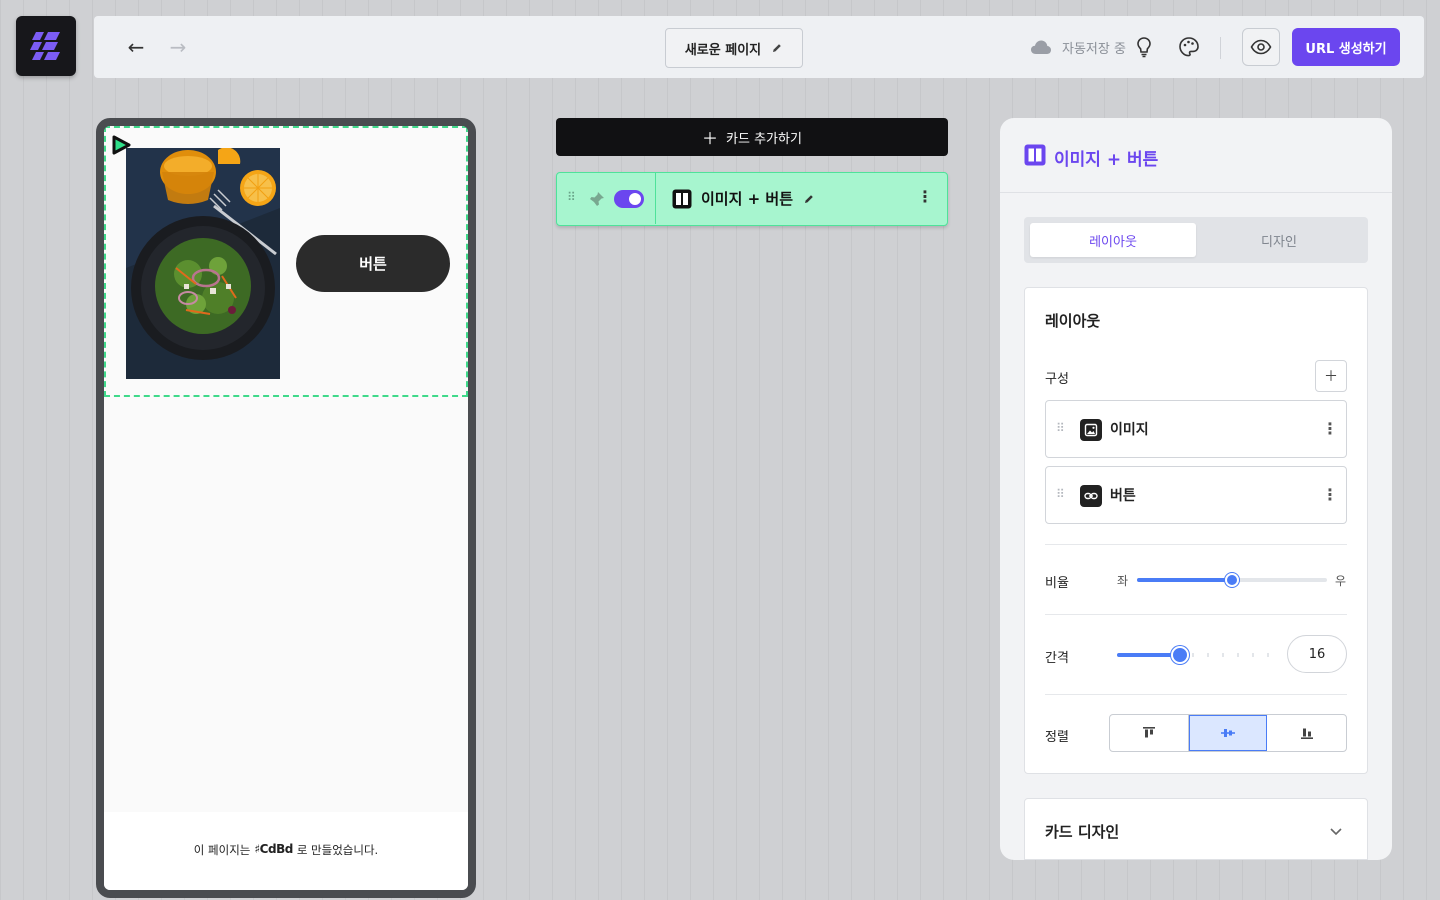 The width and height of the screenshot is (1440, 900). I want to click on ratio-slider-thumb, so click(1232, 580).